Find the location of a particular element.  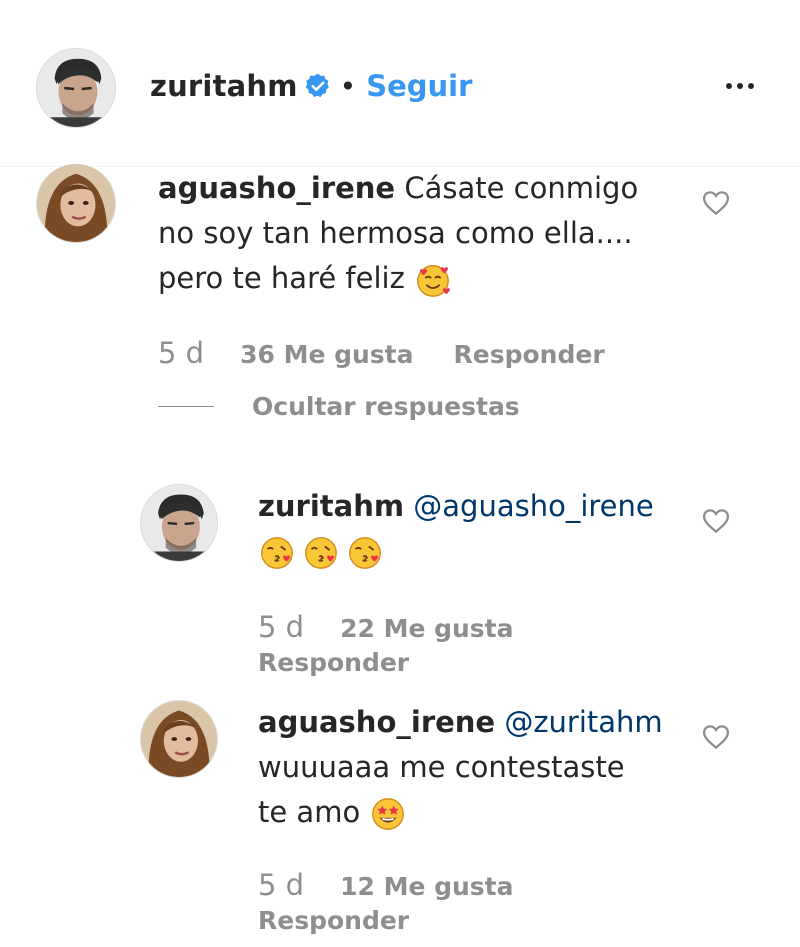

comment-meta: 5 d 36 Me gusta Responder is located at coordinates (381, 353).